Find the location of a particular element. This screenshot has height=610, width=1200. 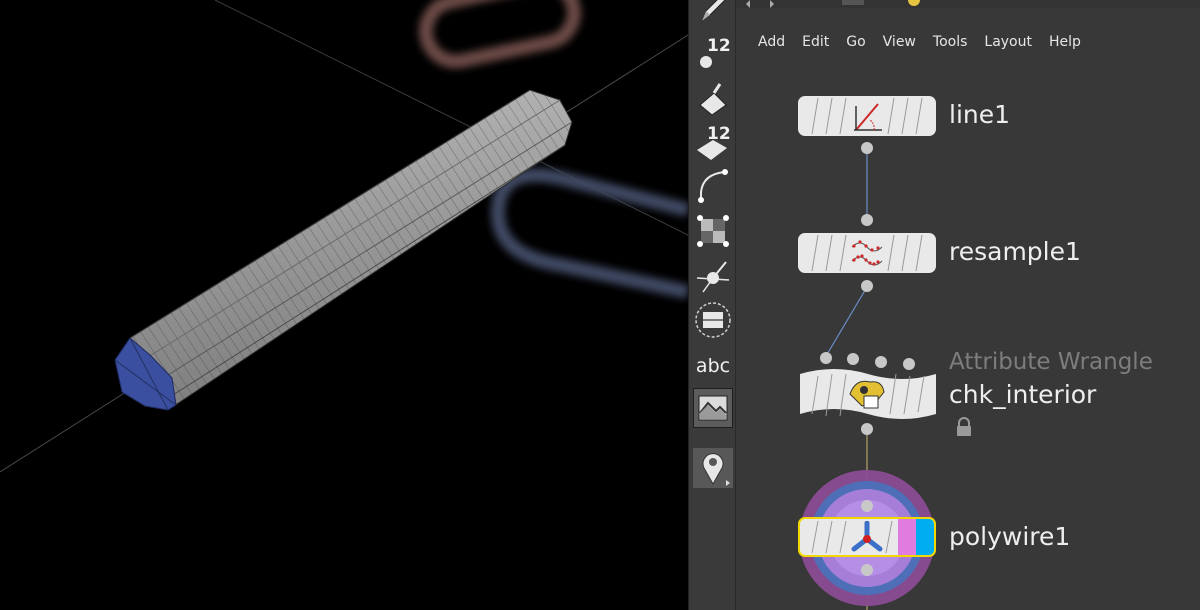

node-chk-interior-output is located at coordinates (867, 429).